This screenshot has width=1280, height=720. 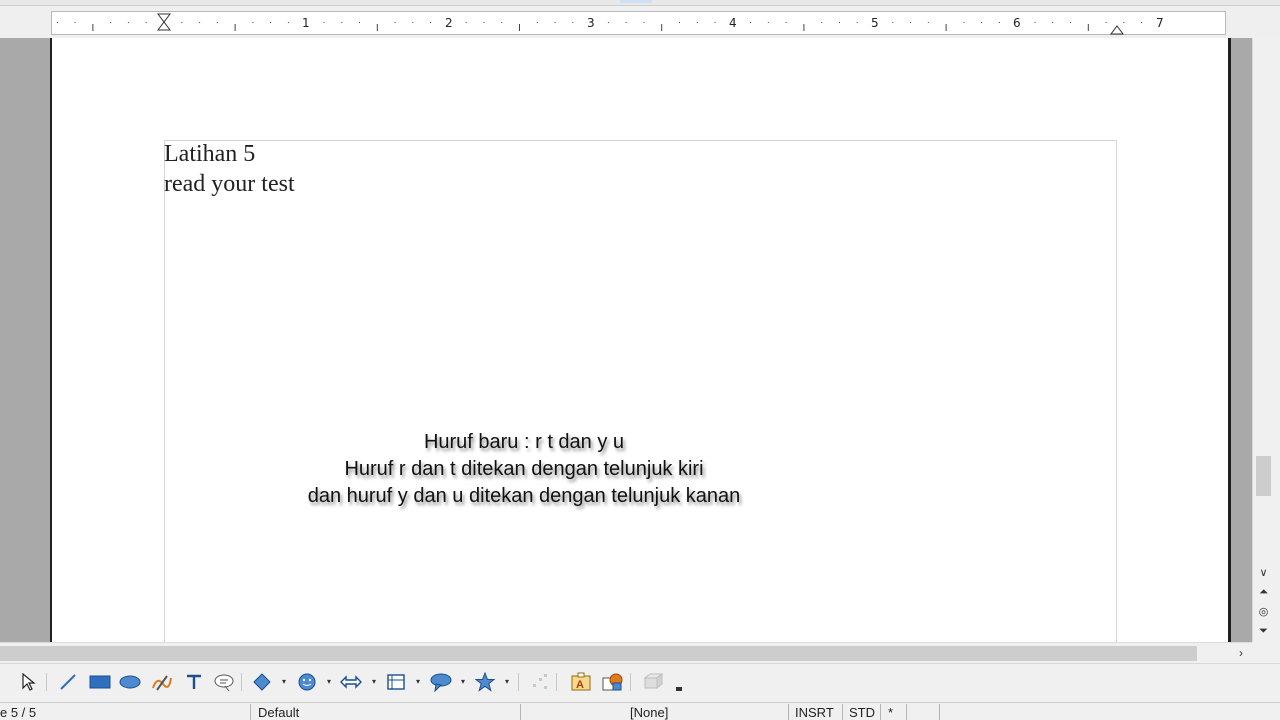 What do you see at coordinates (307, 682) in the screenshot?
I see `symbol-shapes-icon` at bounding box center [307, 682].